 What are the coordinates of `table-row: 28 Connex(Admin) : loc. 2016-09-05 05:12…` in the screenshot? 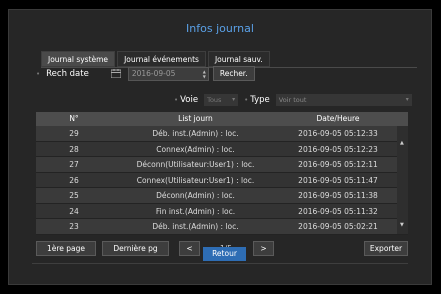 It's located at (222, 149).